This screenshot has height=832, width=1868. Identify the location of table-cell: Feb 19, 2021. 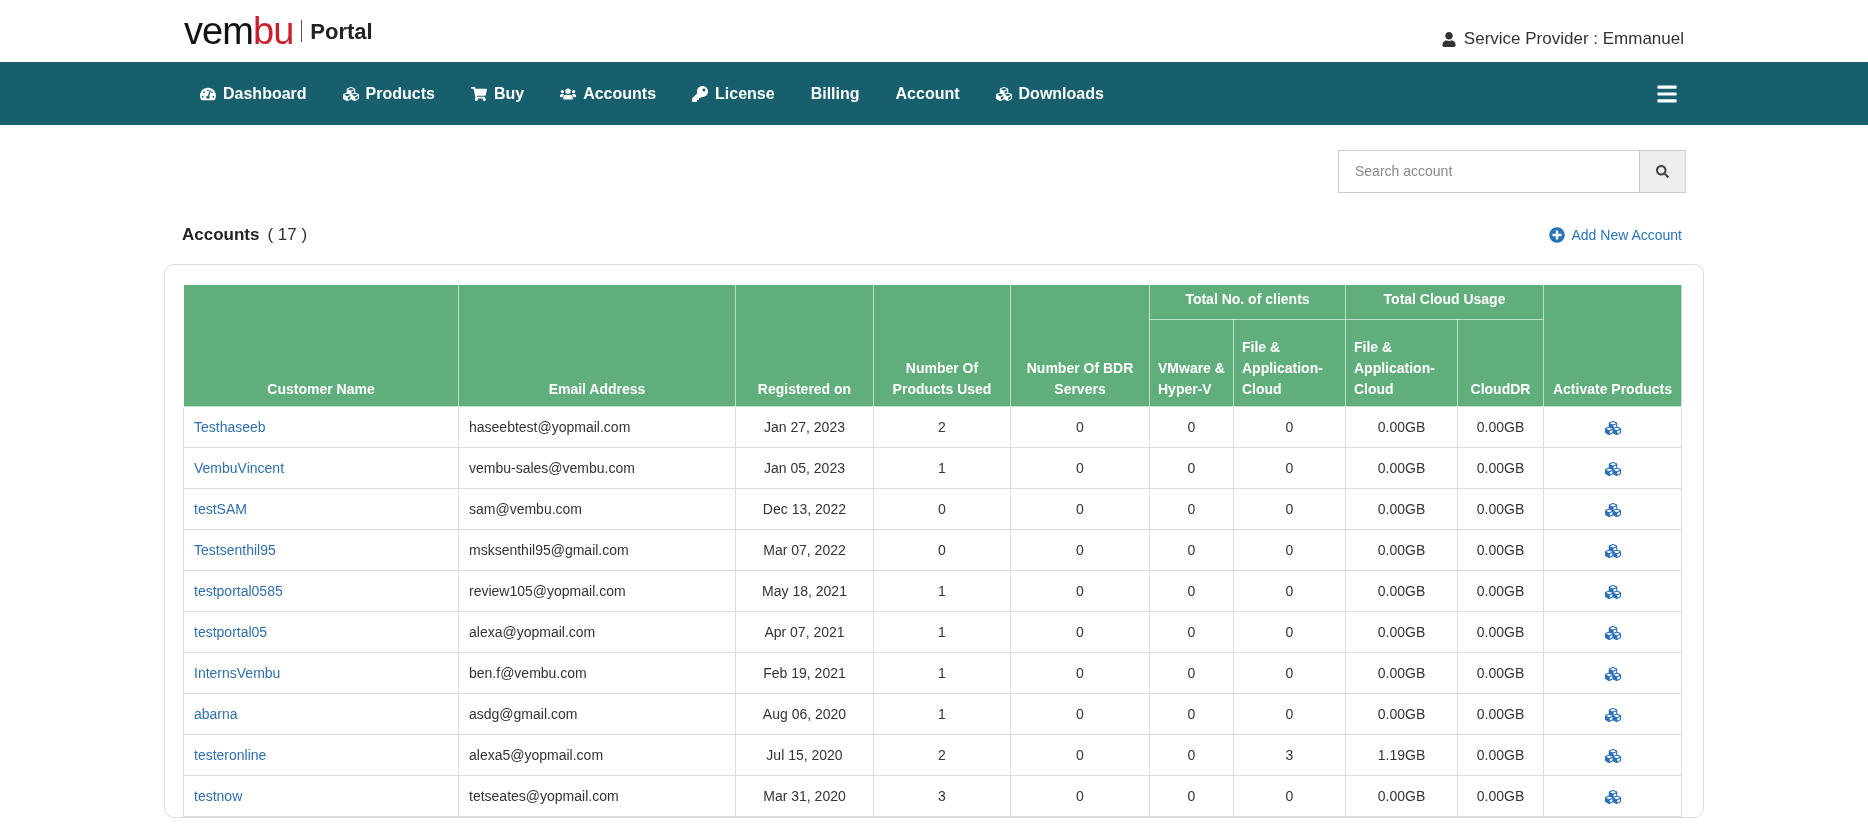
(804, 673).